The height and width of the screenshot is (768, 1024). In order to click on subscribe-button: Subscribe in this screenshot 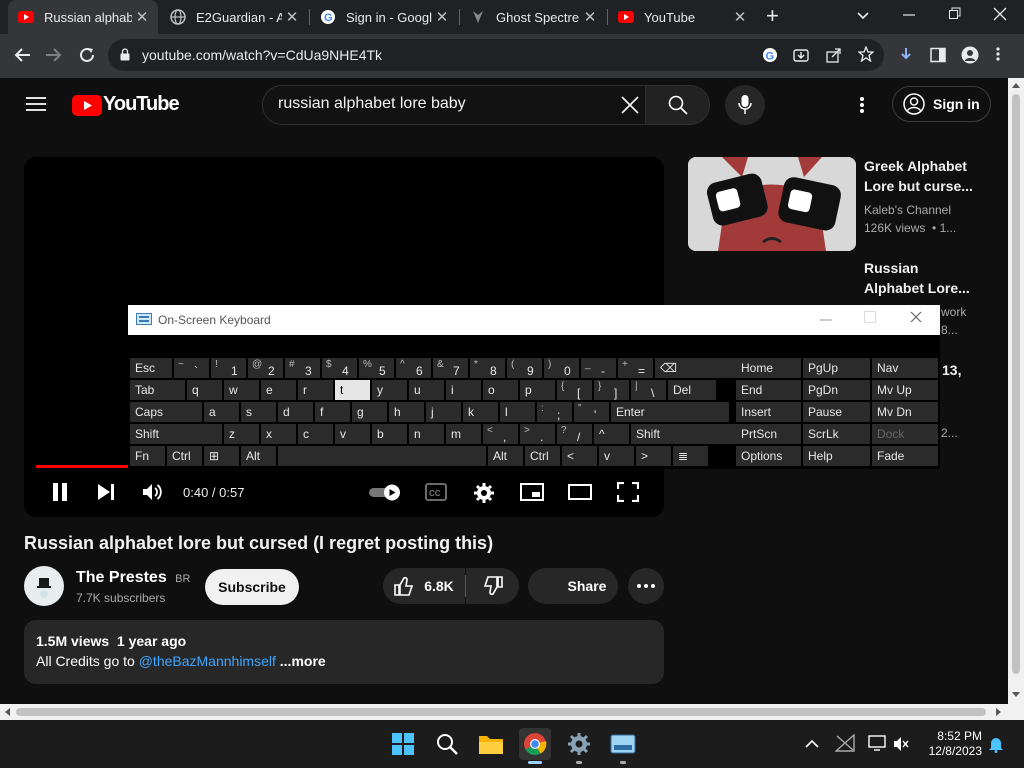, I will do `click(252, 587)`.